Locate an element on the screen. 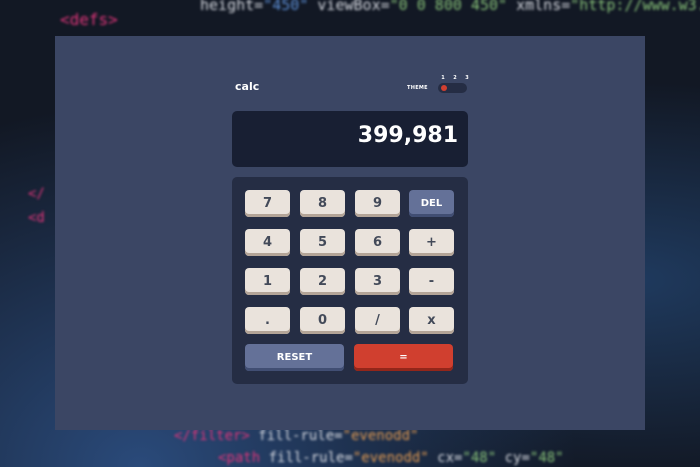  reset-button: RESET is located at coordinates (294, 357).